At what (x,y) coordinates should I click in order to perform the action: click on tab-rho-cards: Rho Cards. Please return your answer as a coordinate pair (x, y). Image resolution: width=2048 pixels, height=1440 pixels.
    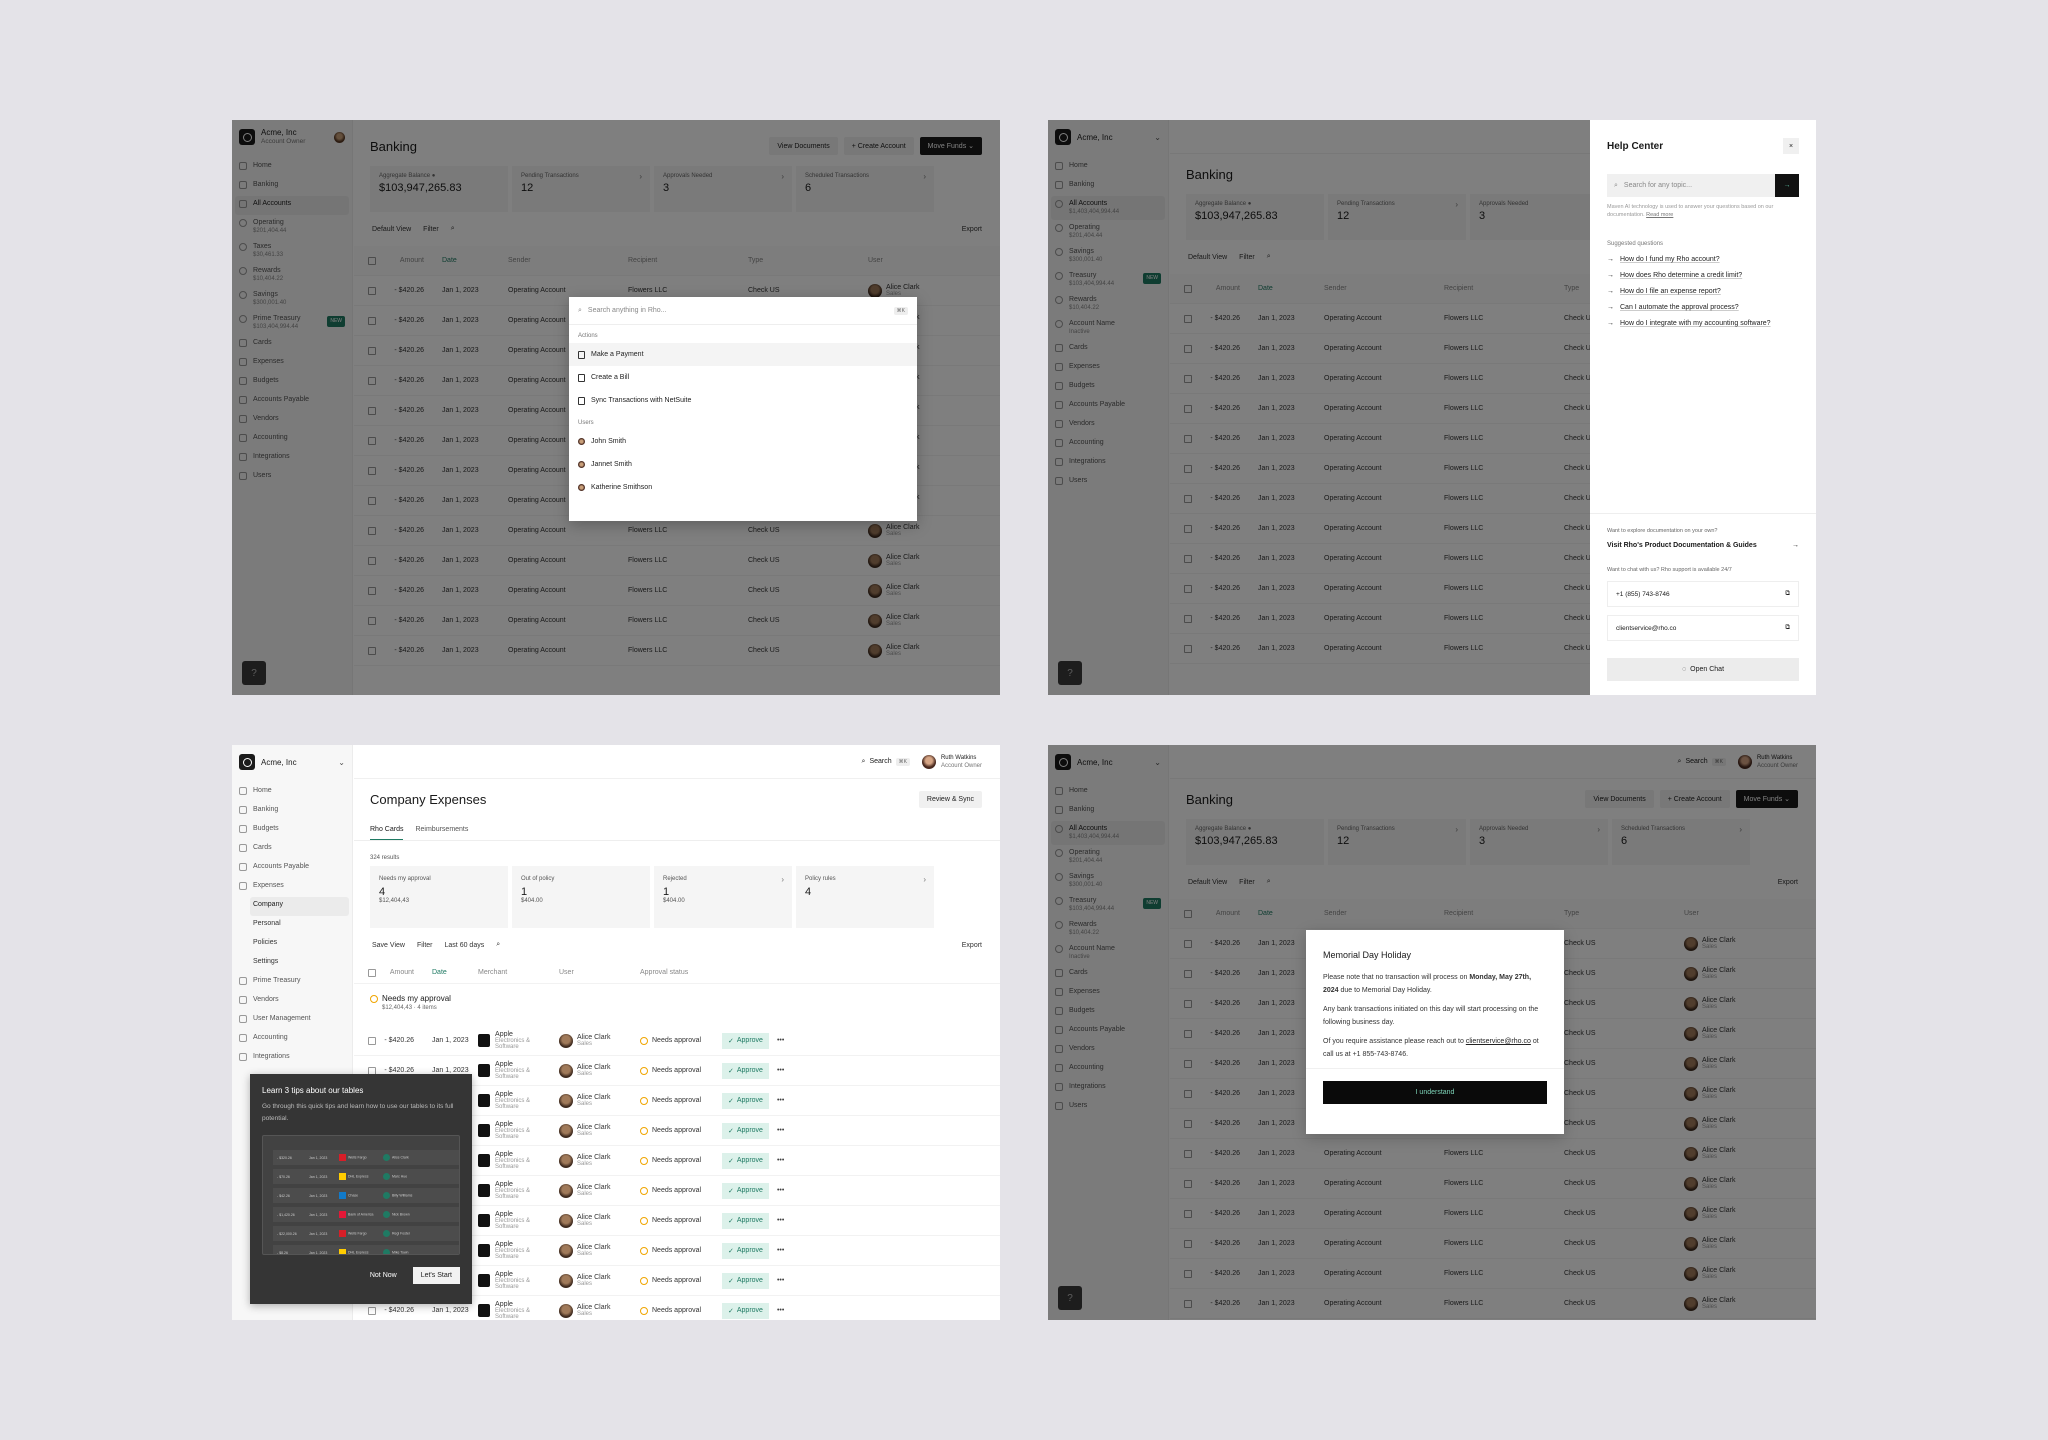
    Looking at the image, I should click on (387, 833).